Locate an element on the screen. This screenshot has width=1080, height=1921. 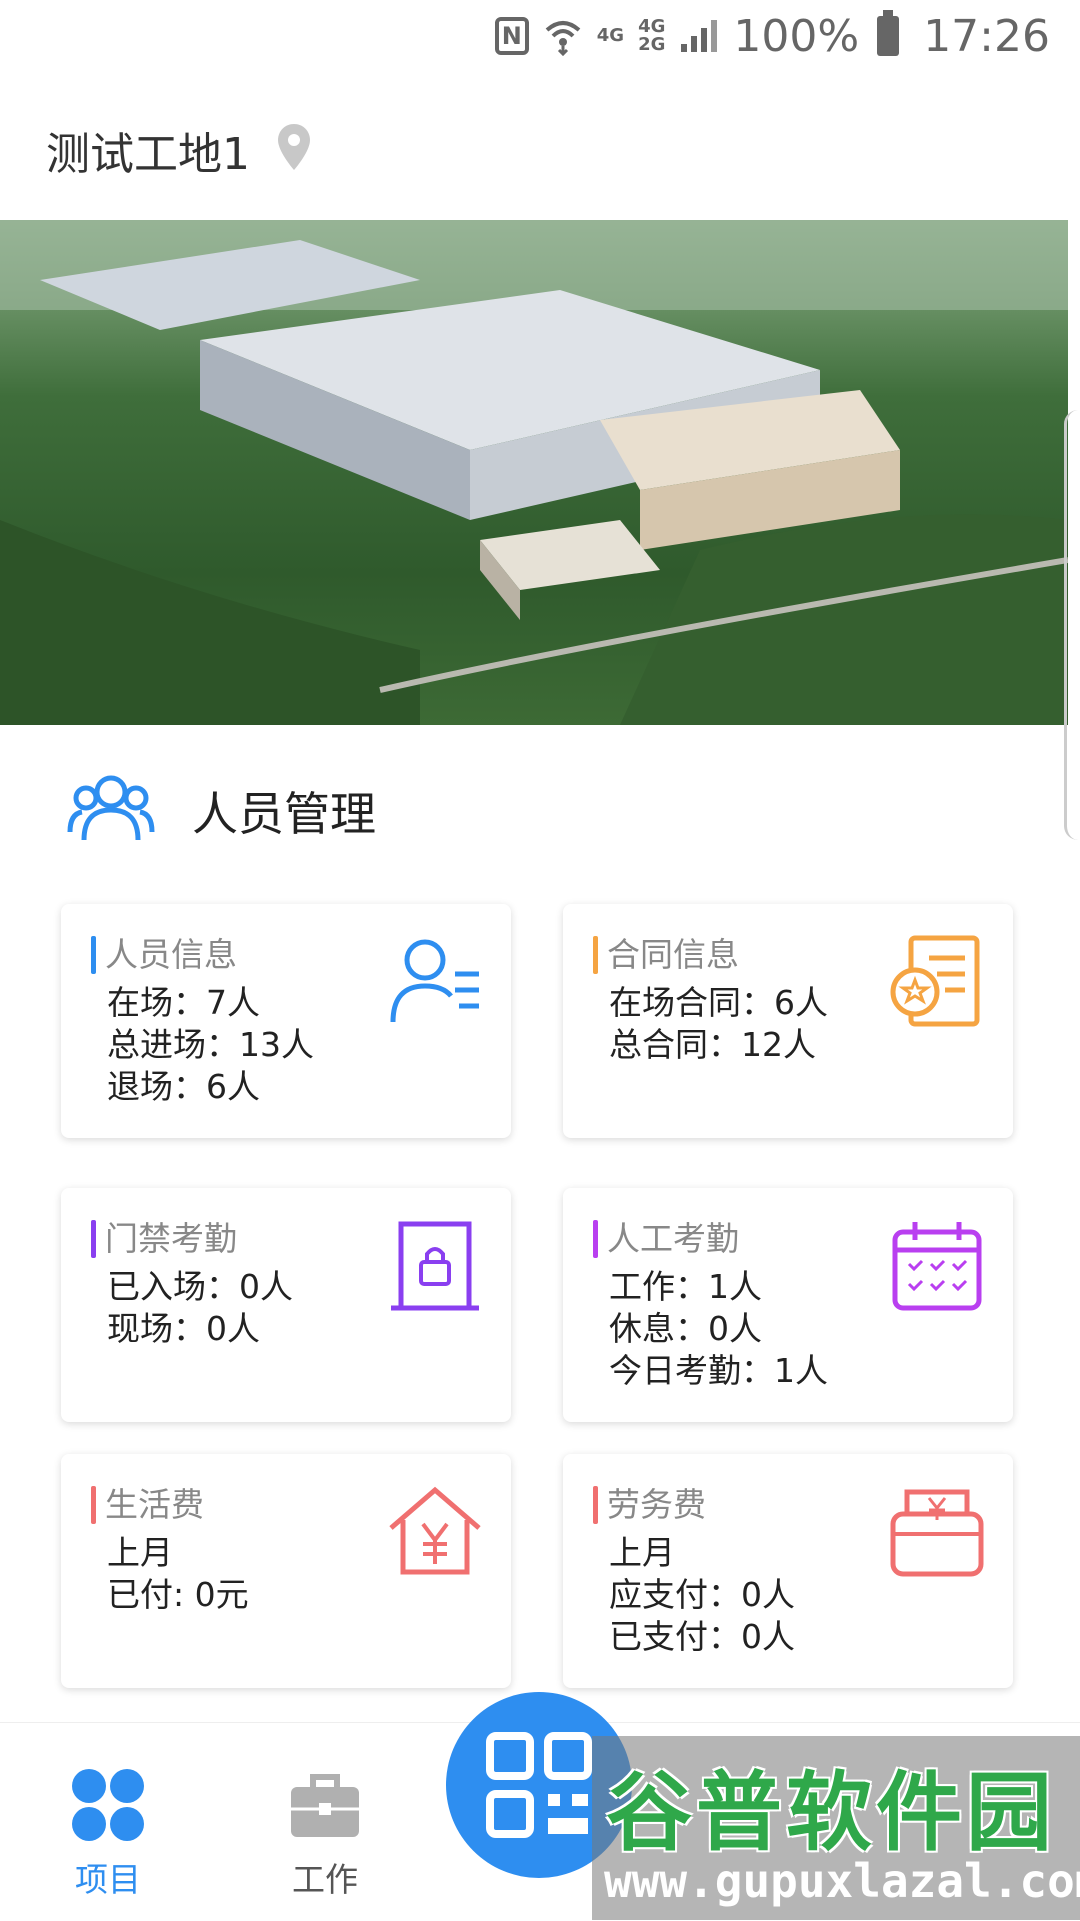
card-labor-fee: 劳务费 上月 应支付：0人 已支付：0人 is located at coordinates (788, 1571).